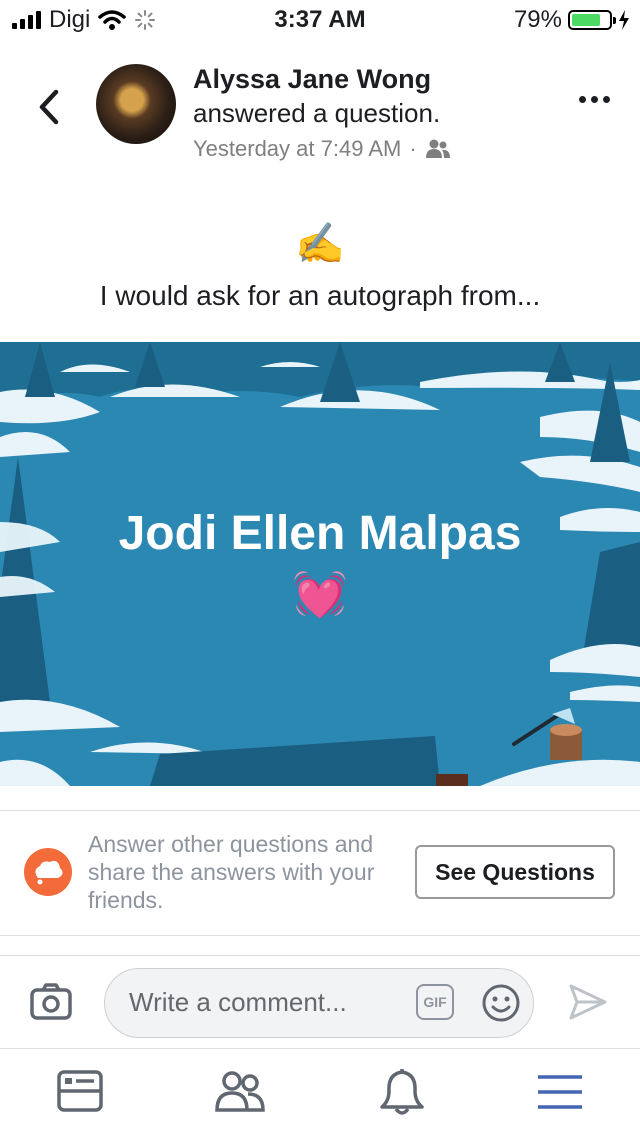  What do you see at coordinates (297, 149) in the screenshot?
I see `post-timestamp: Yesterday at 7:49 AM` at bounding box center [297, 149].